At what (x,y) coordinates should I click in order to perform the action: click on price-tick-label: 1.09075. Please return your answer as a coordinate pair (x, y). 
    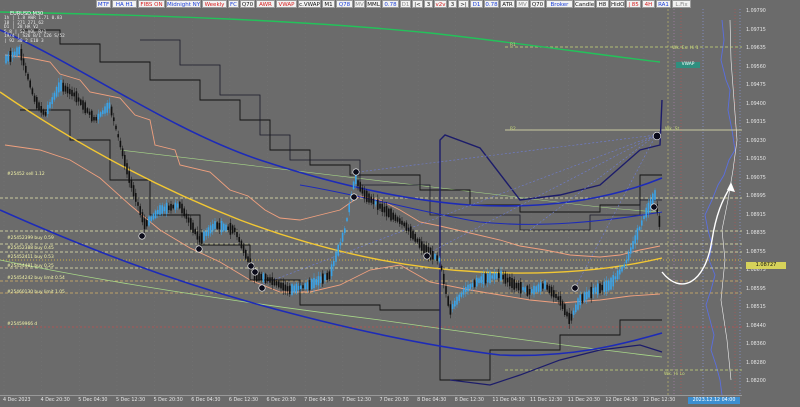
    Looking at the image, I should click on (756, 178).